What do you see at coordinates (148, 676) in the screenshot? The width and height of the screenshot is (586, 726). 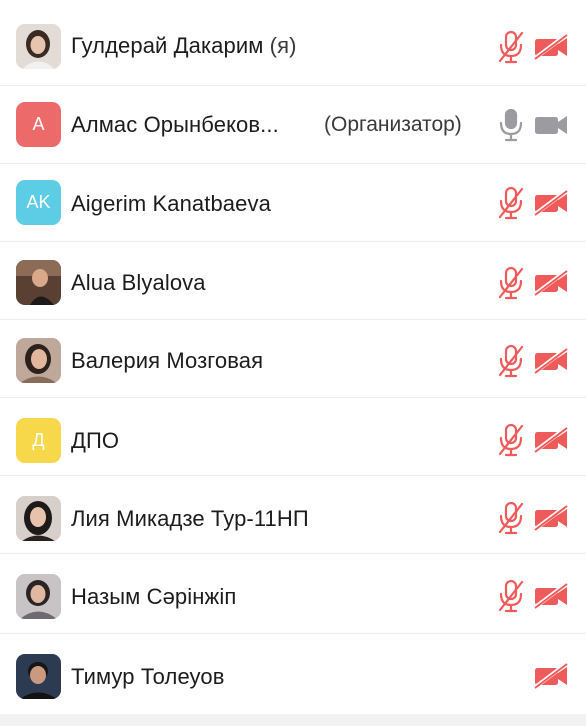 I see `participant-name: Тимур Толеуов` at bounding box center [148, 676].